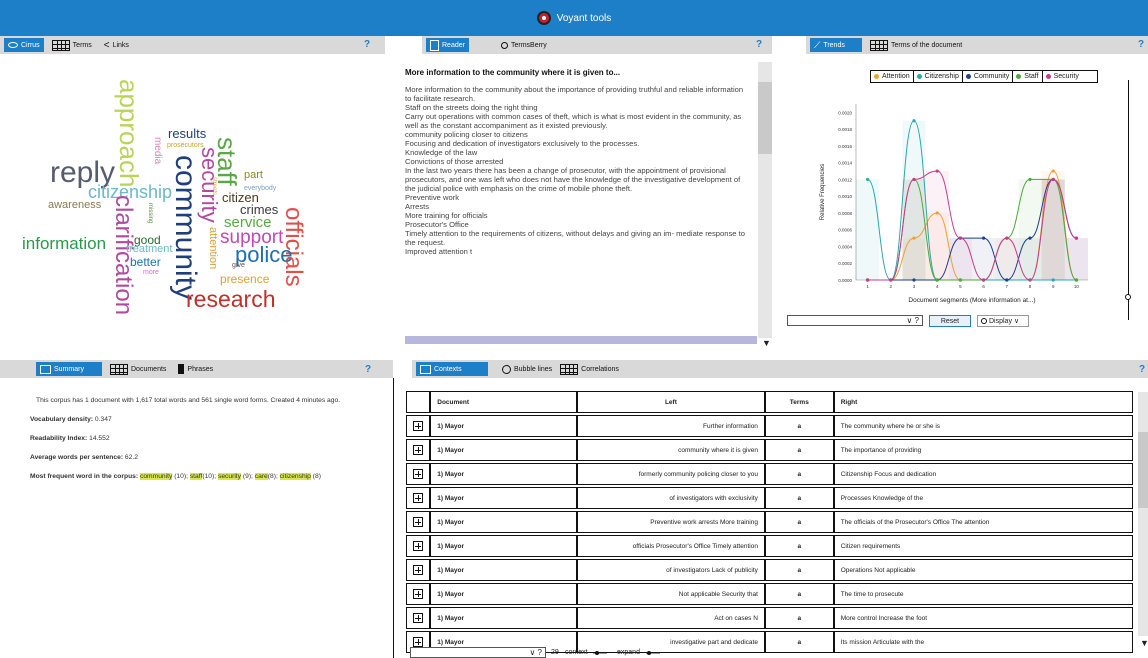 The width and height of the screenshot is (1148, 658). I want to click on cloud-word: treatment, so click(149, 249).